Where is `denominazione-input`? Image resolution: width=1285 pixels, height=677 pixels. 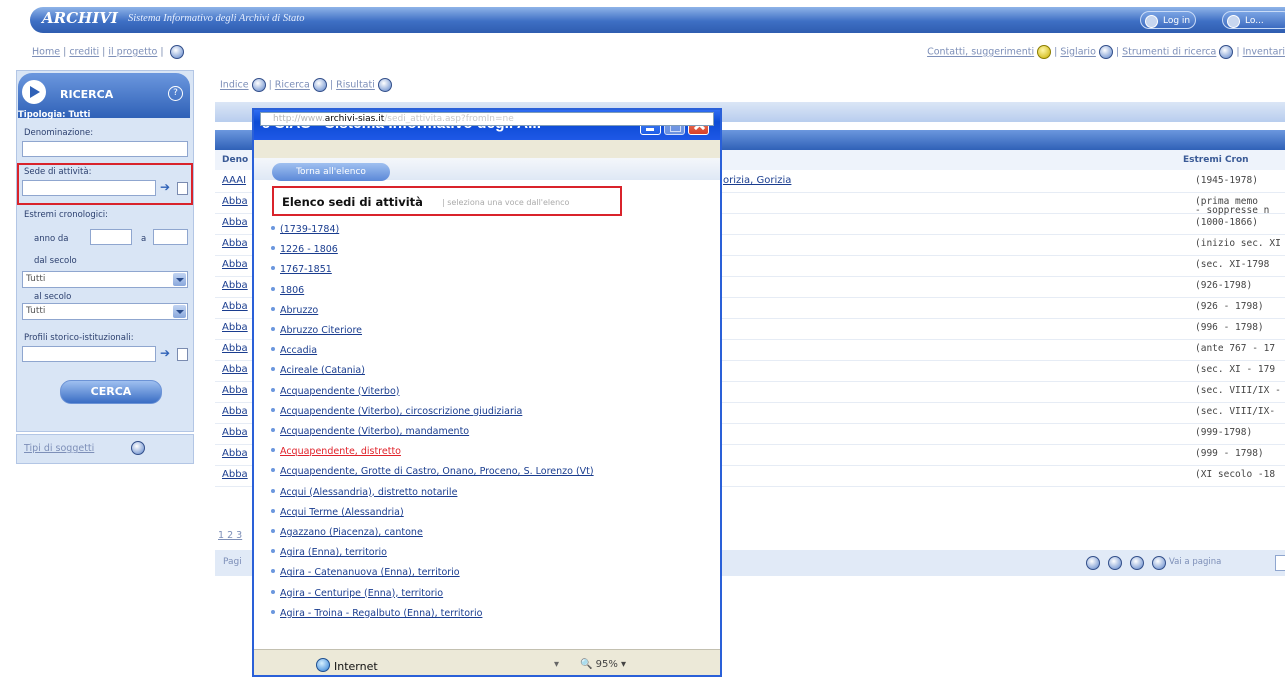 denominazione-input is located at coordinates (105, 149).